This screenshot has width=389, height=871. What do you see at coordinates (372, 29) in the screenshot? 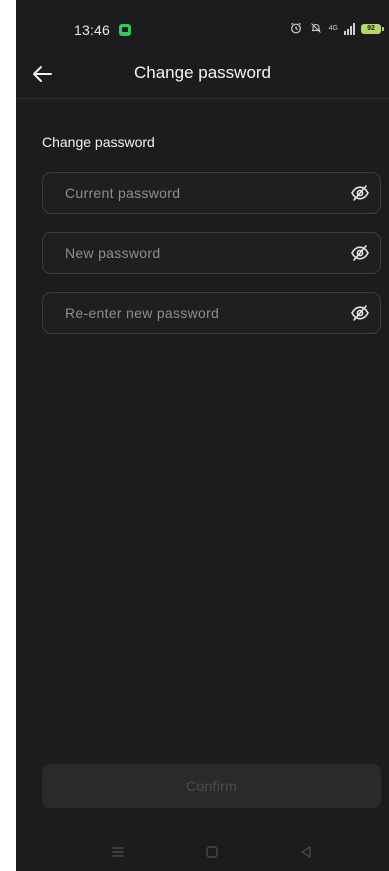
I see `battery-icon: 92` at bounding box center [372, 29].